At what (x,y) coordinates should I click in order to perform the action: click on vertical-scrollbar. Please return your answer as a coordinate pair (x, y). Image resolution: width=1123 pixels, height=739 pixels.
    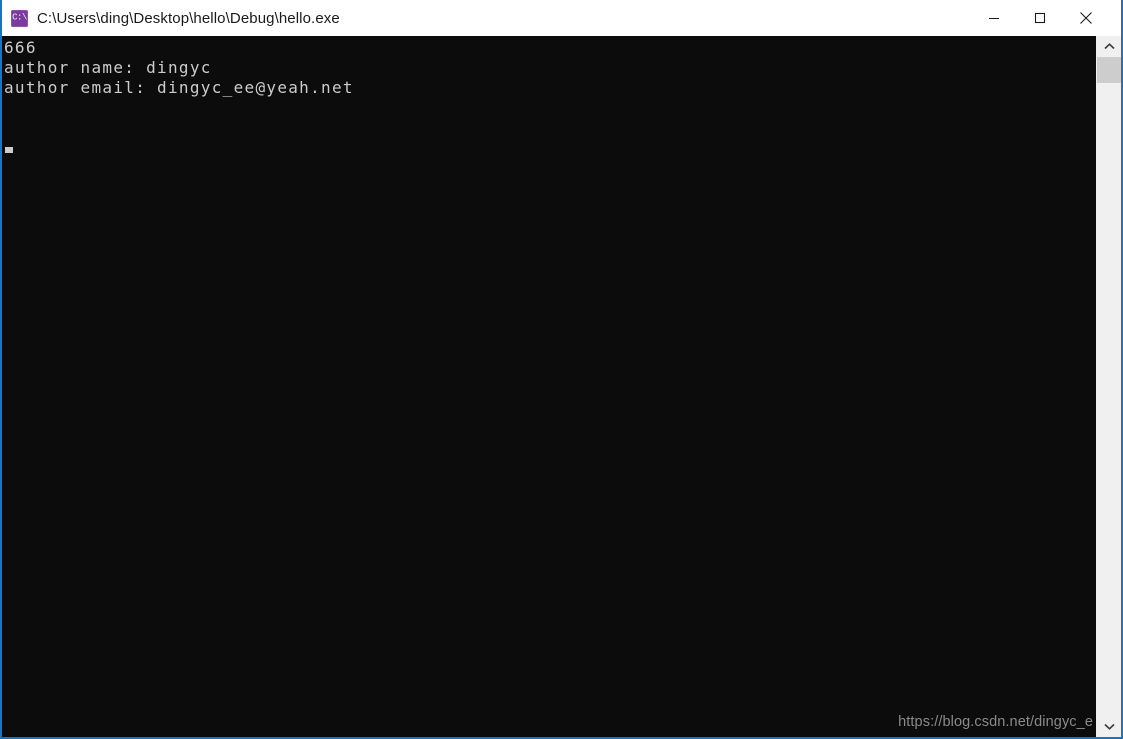
    Looking at the image, I should click on (1108, 386).